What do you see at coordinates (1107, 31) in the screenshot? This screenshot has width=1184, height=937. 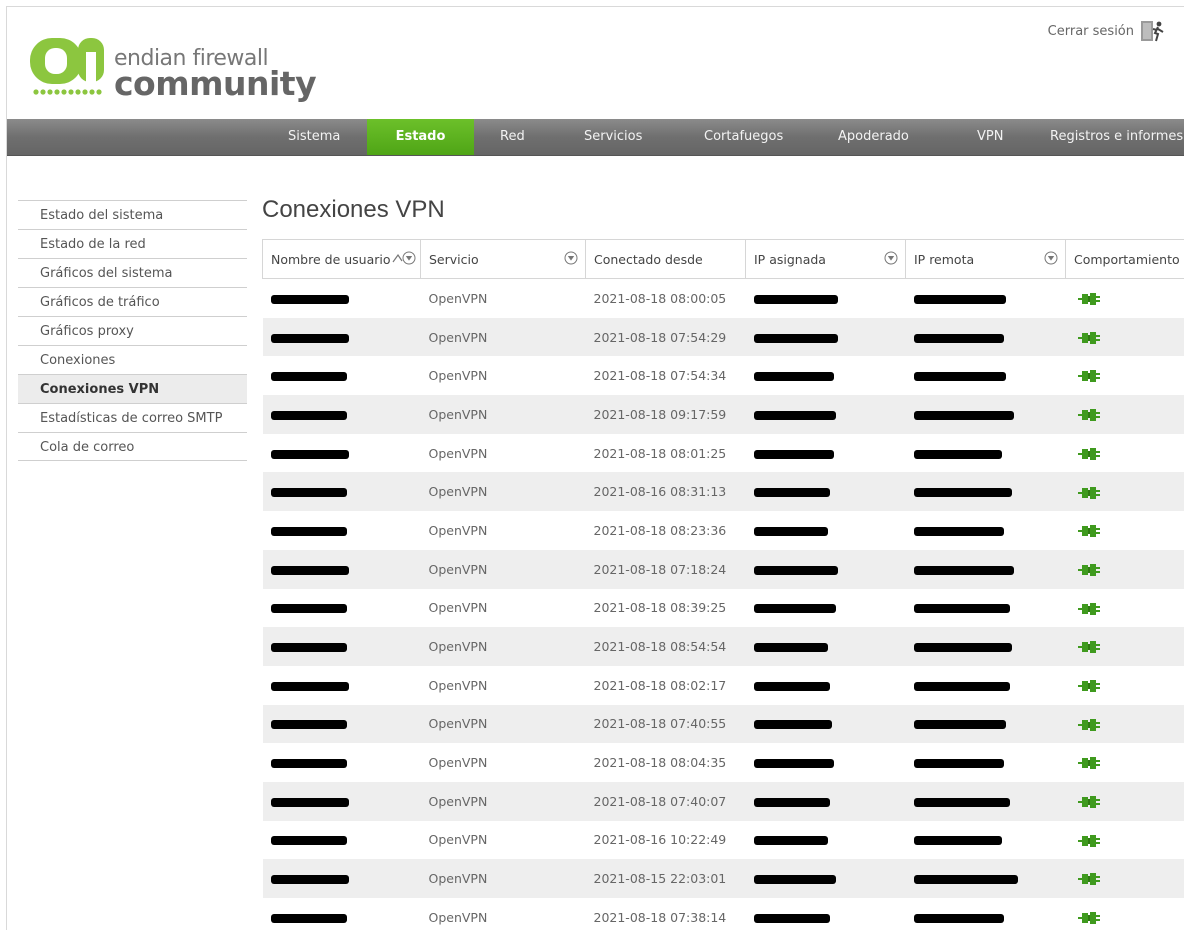 I see `logout-link: Cerrar sesión` at bounding box center [1107, 31].